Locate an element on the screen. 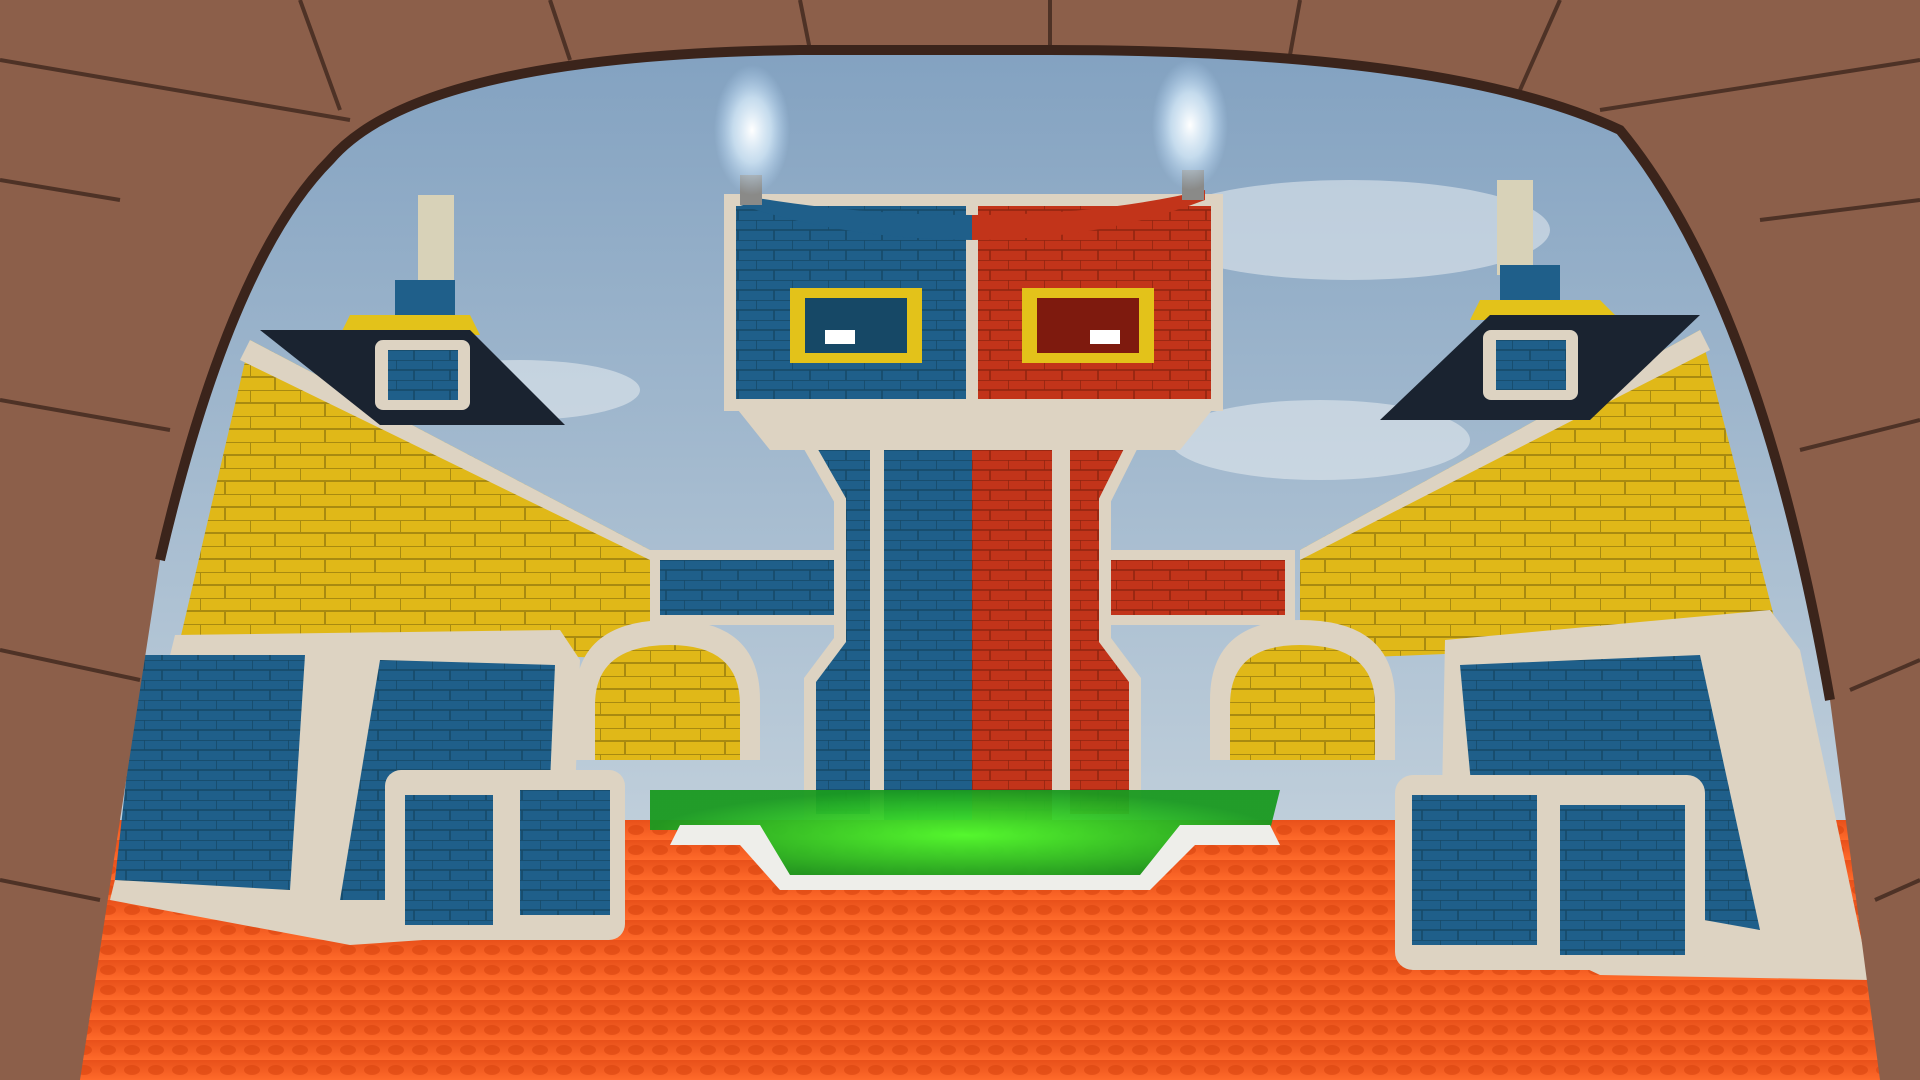 Image resolution: width=1920 pixels, height=1080 pixels. left-eye-socket is located at coordinates (856, 325).